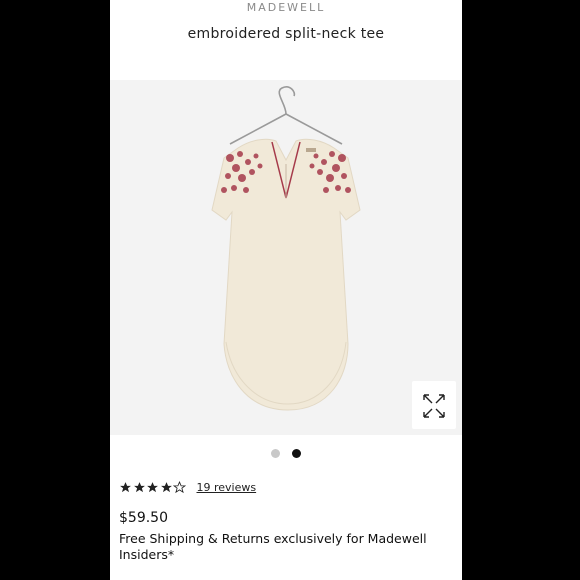 This screenshot has height=580, width=580. Describe the element at coordinates (227, 487) in the screenshot. I see `reviews-link: 19 reviews` at that location.